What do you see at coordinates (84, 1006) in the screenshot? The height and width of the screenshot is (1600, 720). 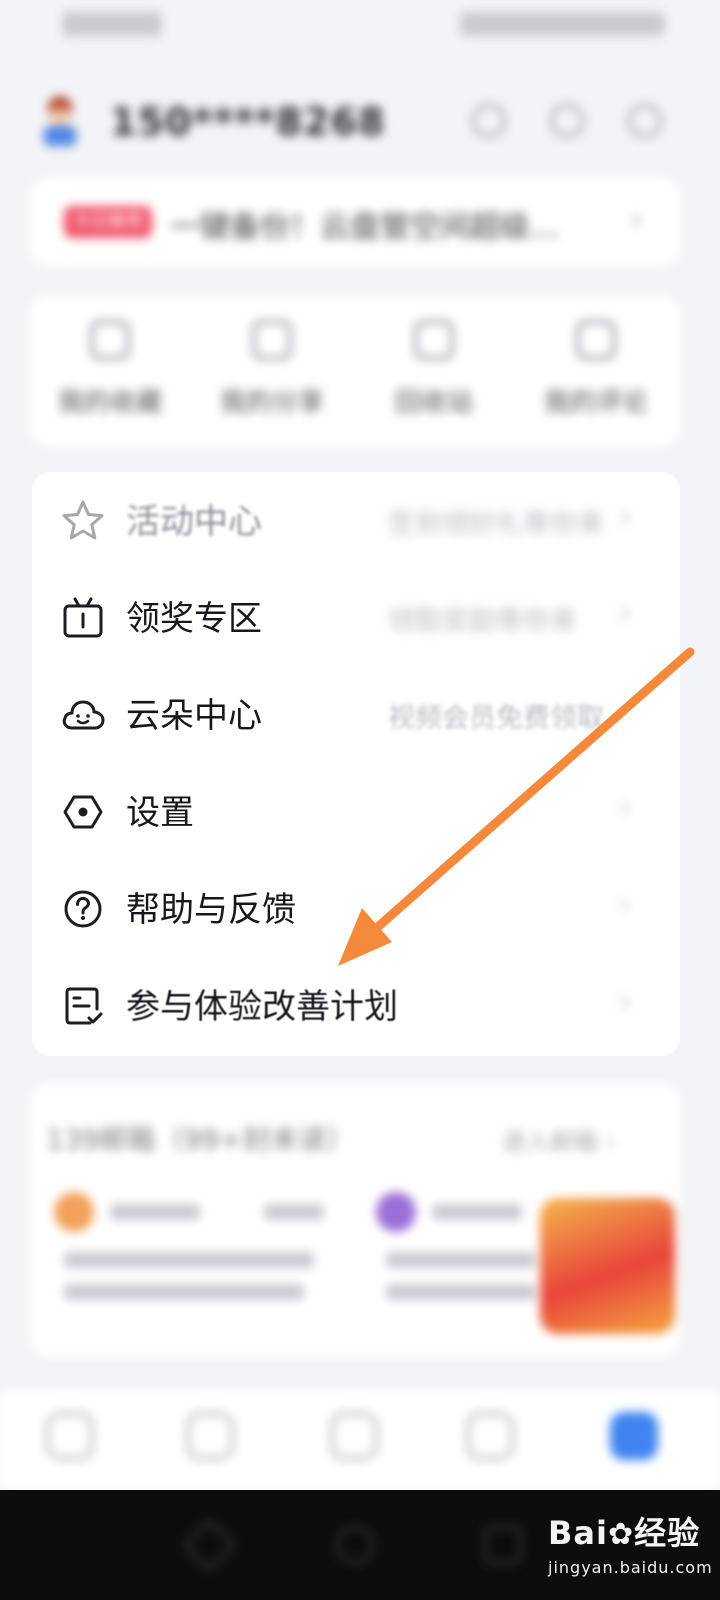 I see `survey-document-icon` at bounding box center [84, 1006].